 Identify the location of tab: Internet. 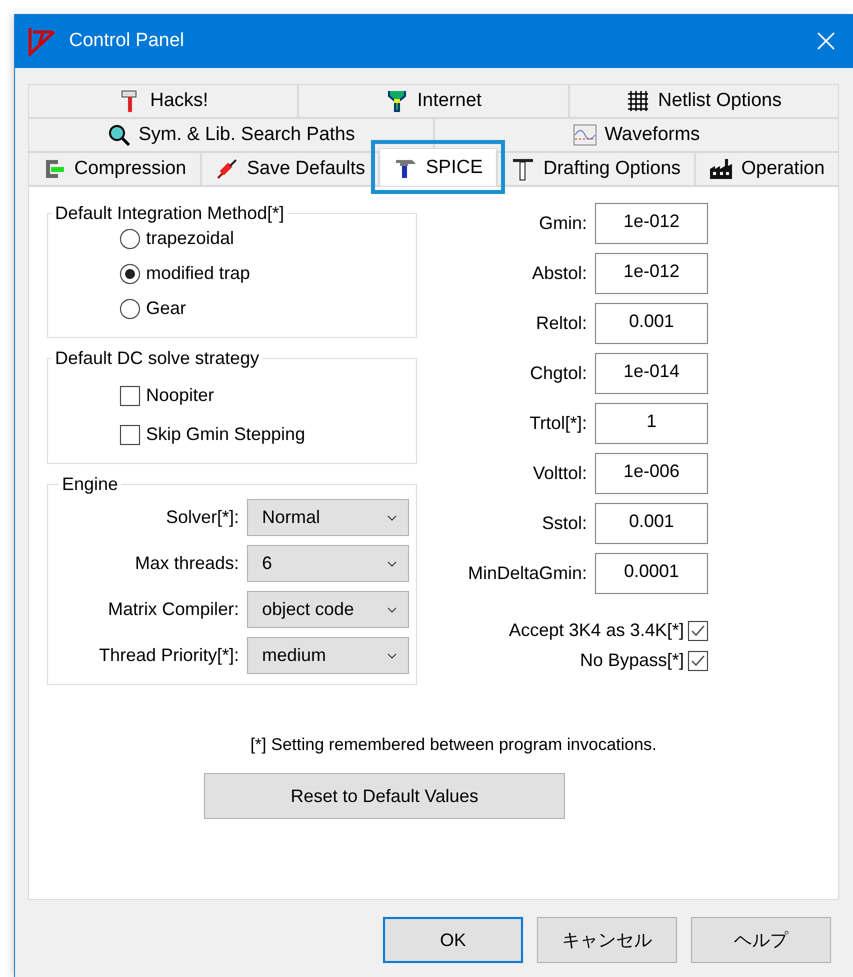
(433, 101).